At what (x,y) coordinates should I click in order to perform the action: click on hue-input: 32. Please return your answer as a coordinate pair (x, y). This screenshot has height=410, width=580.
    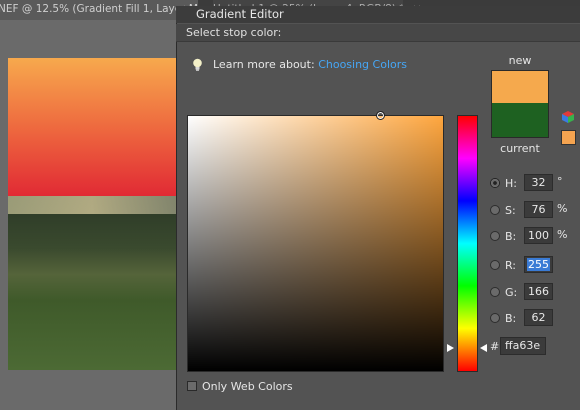
    Looking at the image, I should click on (538, 182).